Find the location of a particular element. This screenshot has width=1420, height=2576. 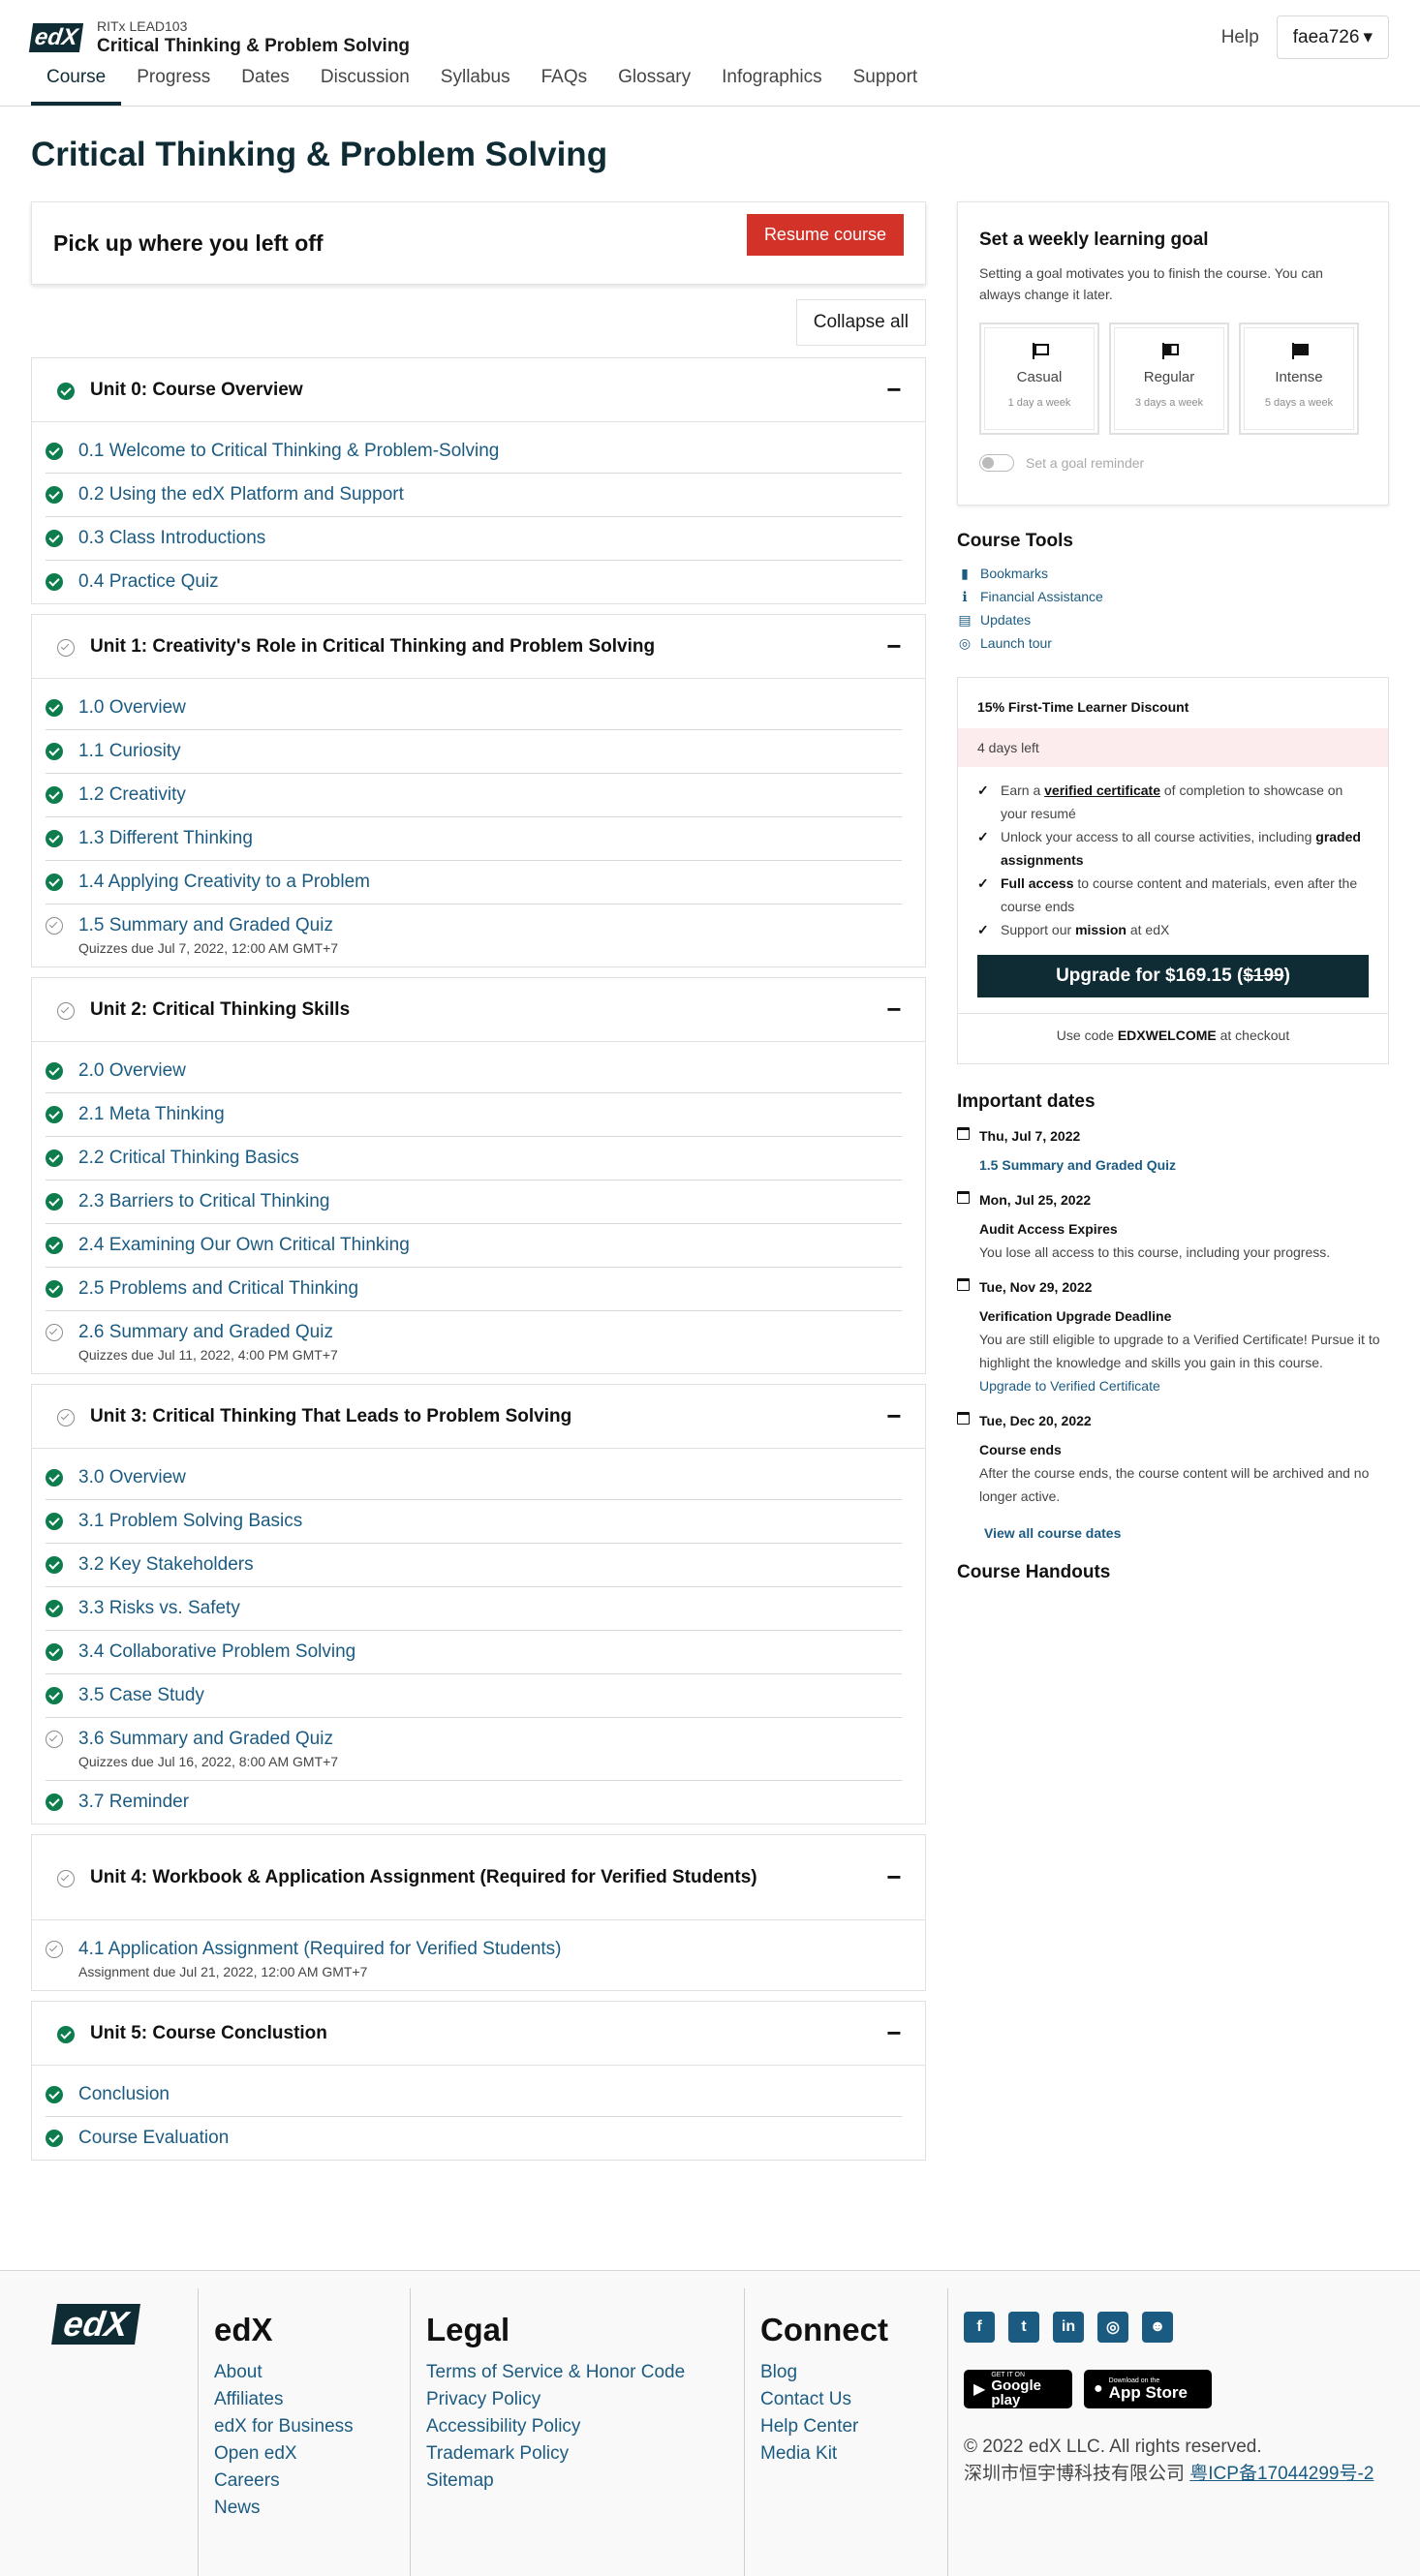

footer-link: Sitemap is located at coordinates (555, 2481).